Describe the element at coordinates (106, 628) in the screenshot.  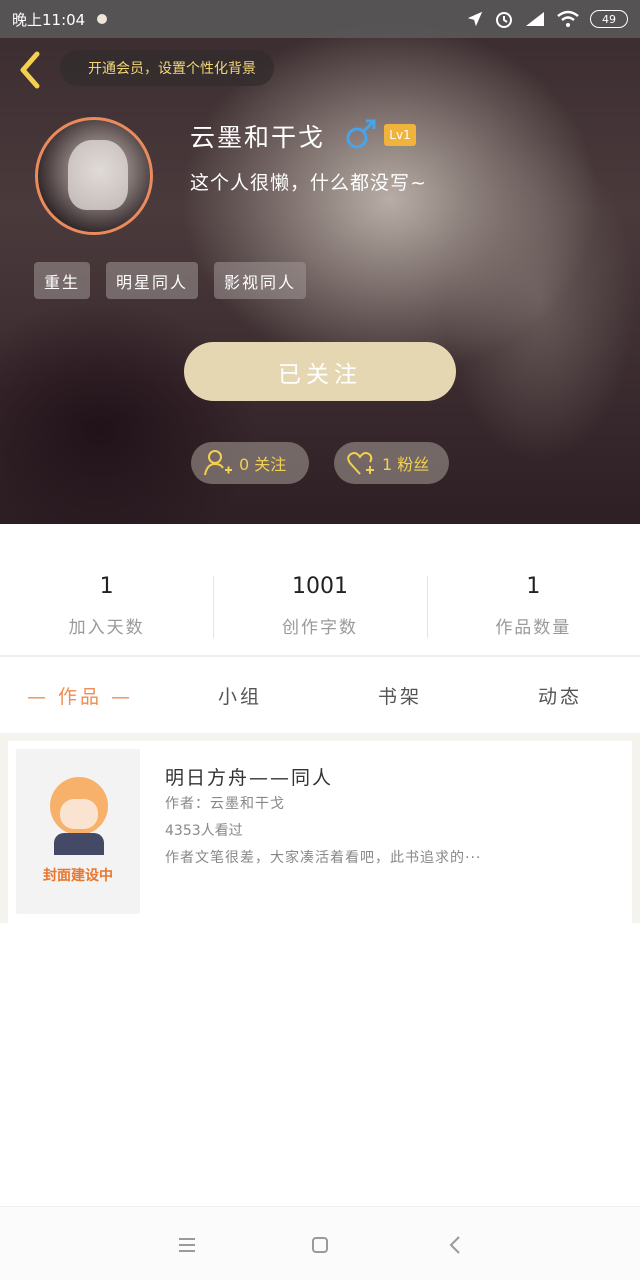
I see `stat-label: 加入天数` at that location.